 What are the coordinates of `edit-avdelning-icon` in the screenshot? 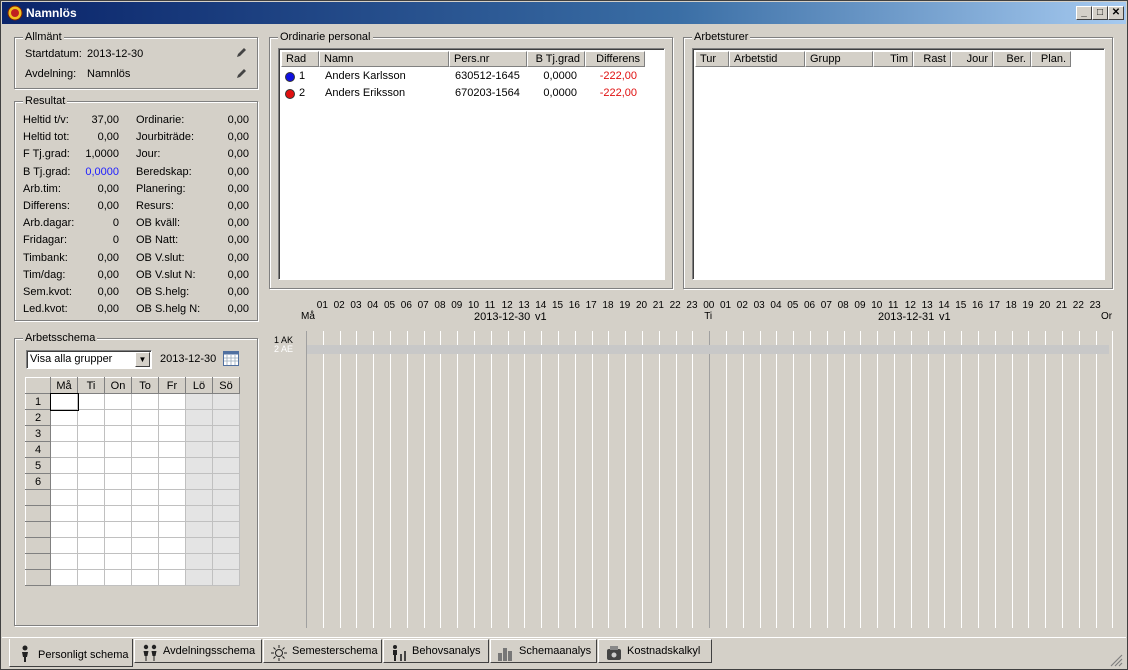 It's located at (241, 74).